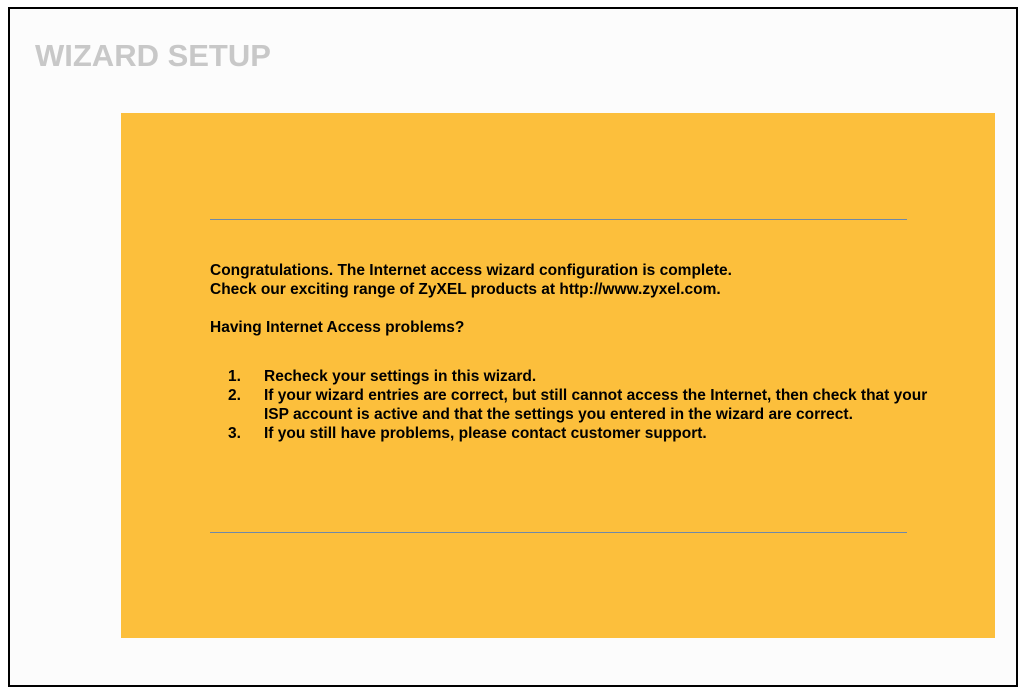  I want to click on step-number: 1., so click(234, 376).